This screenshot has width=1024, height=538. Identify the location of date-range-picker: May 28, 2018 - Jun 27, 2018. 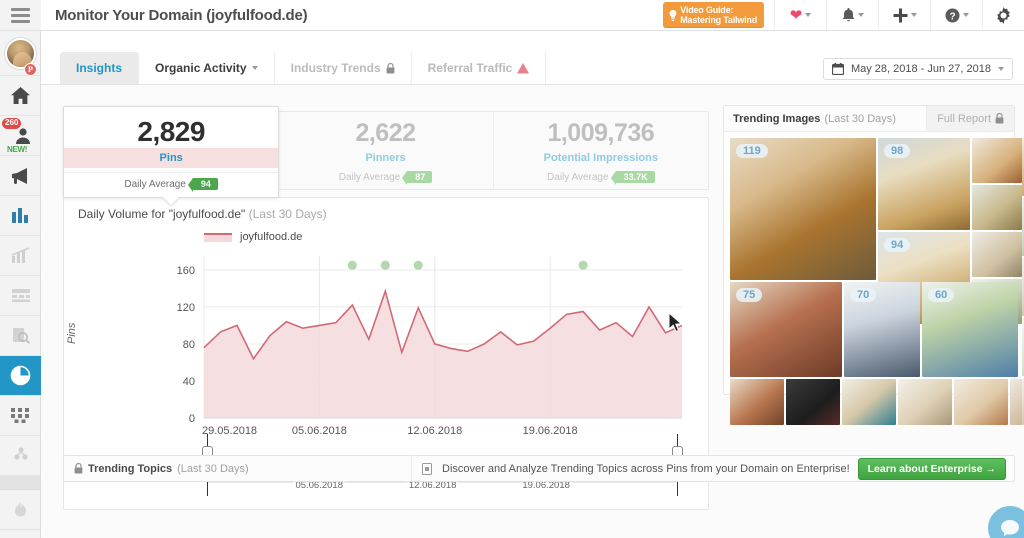
(917, 69).